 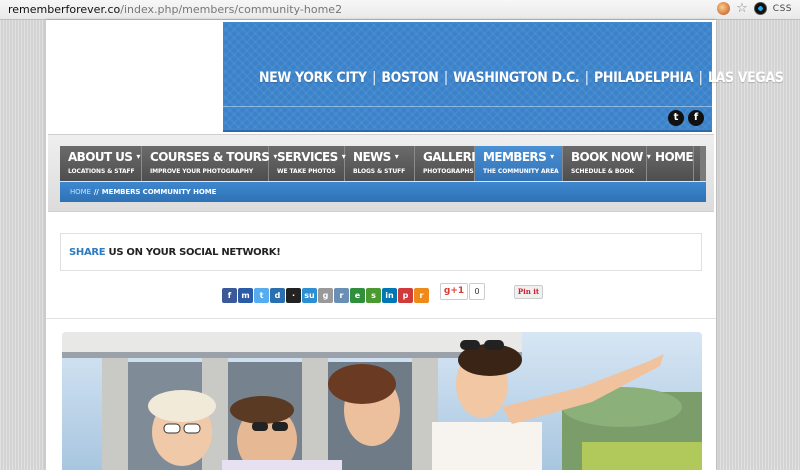 What do you see at coordinates (341, 295) in the screenshot?
I see `reddit-share-icon: r` at bounding box center [341, 295].